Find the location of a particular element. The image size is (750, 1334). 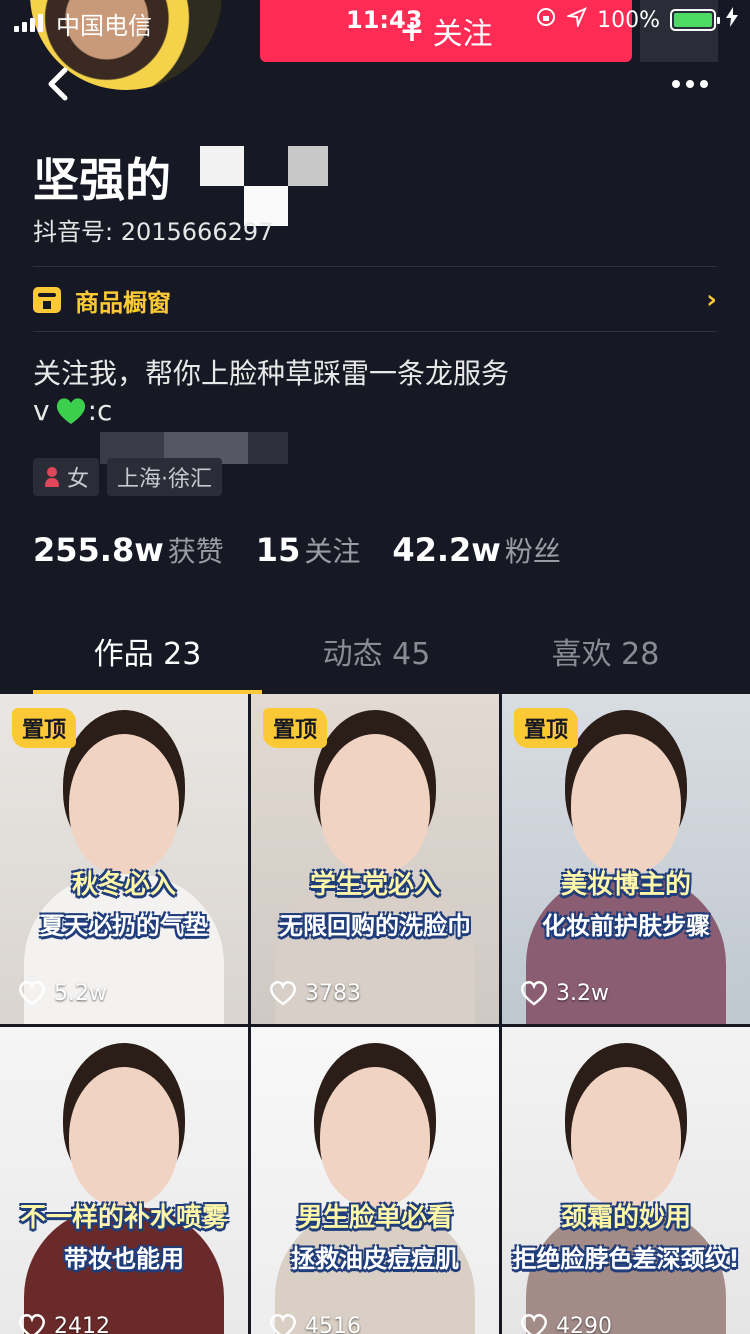

battery-icon is located at coordinates (695, 20).